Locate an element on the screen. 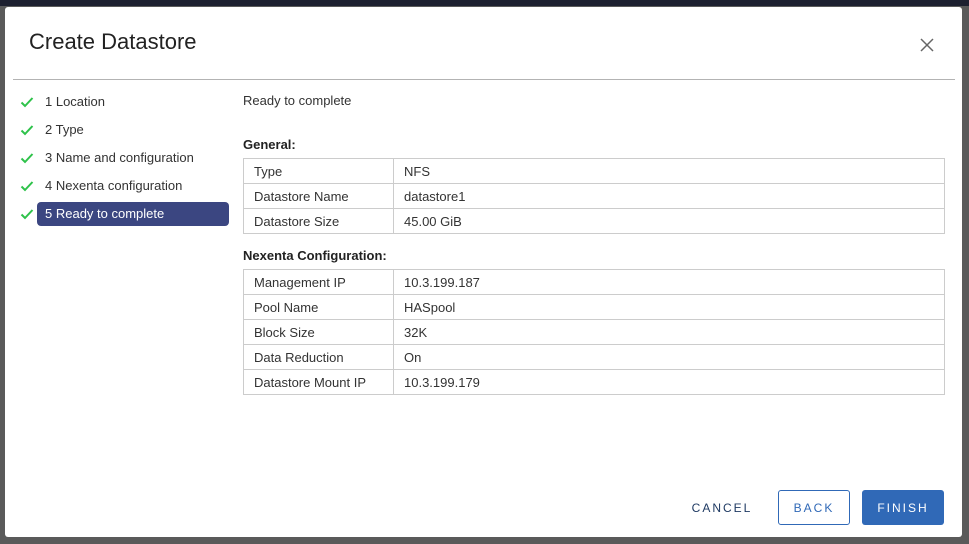  row-label: Datastore Name is located at coordinates (318, 196).